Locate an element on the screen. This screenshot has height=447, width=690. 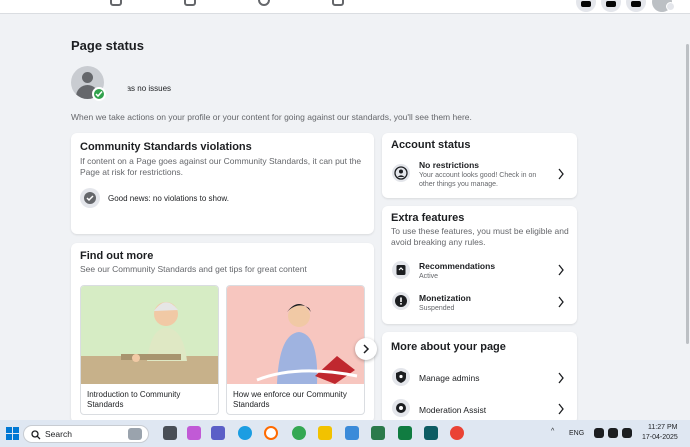
article-tile-intro: Introduction to Community Standards is located at coordinates (149, 350).